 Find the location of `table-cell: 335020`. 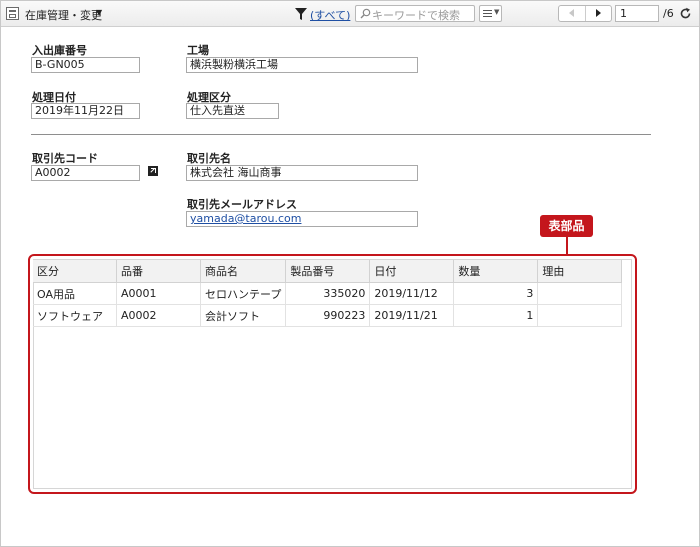

table-cell: 335020 is located at coordinates (328, 293).